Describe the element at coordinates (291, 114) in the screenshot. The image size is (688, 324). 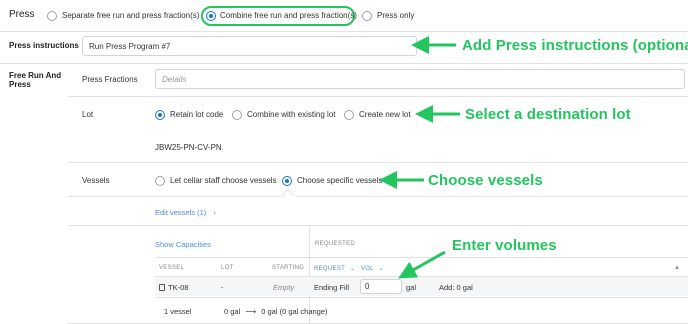
I see `radio-combine-lot-label: Combine with existing lot` at that location.